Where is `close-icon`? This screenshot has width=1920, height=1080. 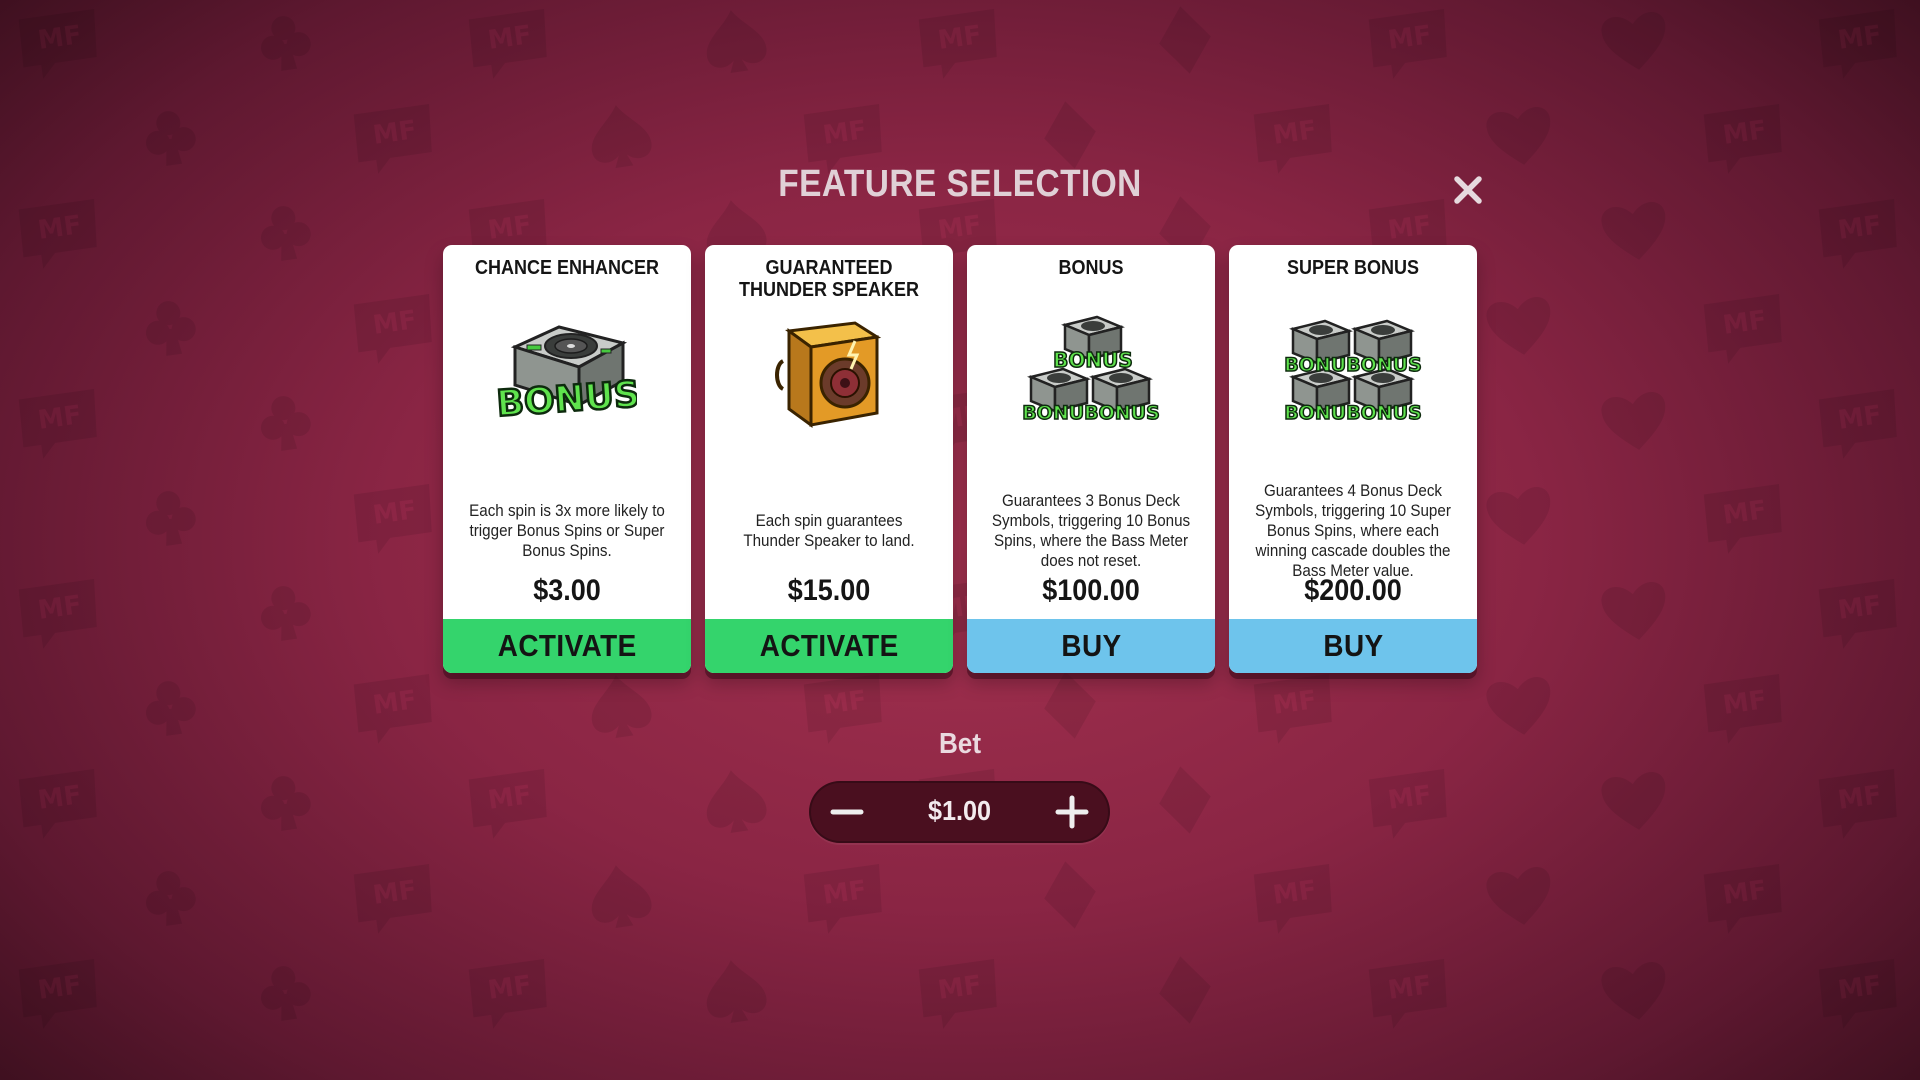
close-icon is located at coordinates (1468, 190).